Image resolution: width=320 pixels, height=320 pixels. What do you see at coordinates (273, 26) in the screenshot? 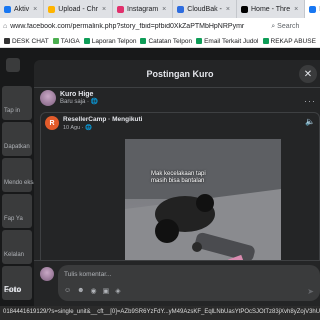
I see `search-icon: ⌕` at bounding box center [273, 26].